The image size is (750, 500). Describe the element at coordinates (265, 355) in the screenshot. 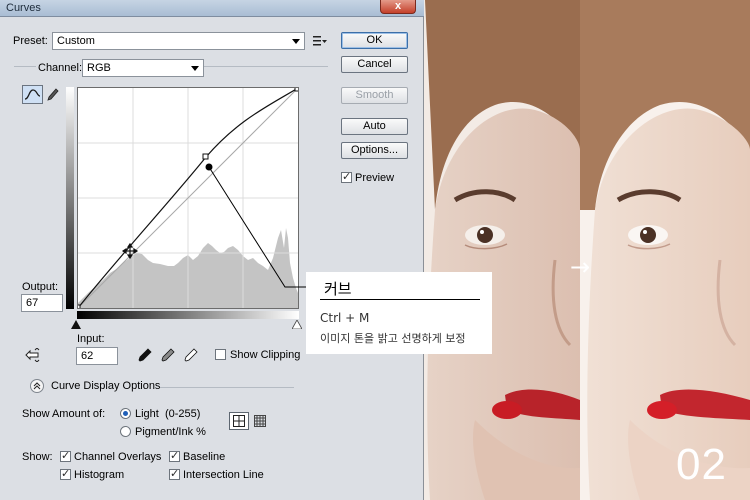

I see `show-clipping-label: Show Clipping` at that location.